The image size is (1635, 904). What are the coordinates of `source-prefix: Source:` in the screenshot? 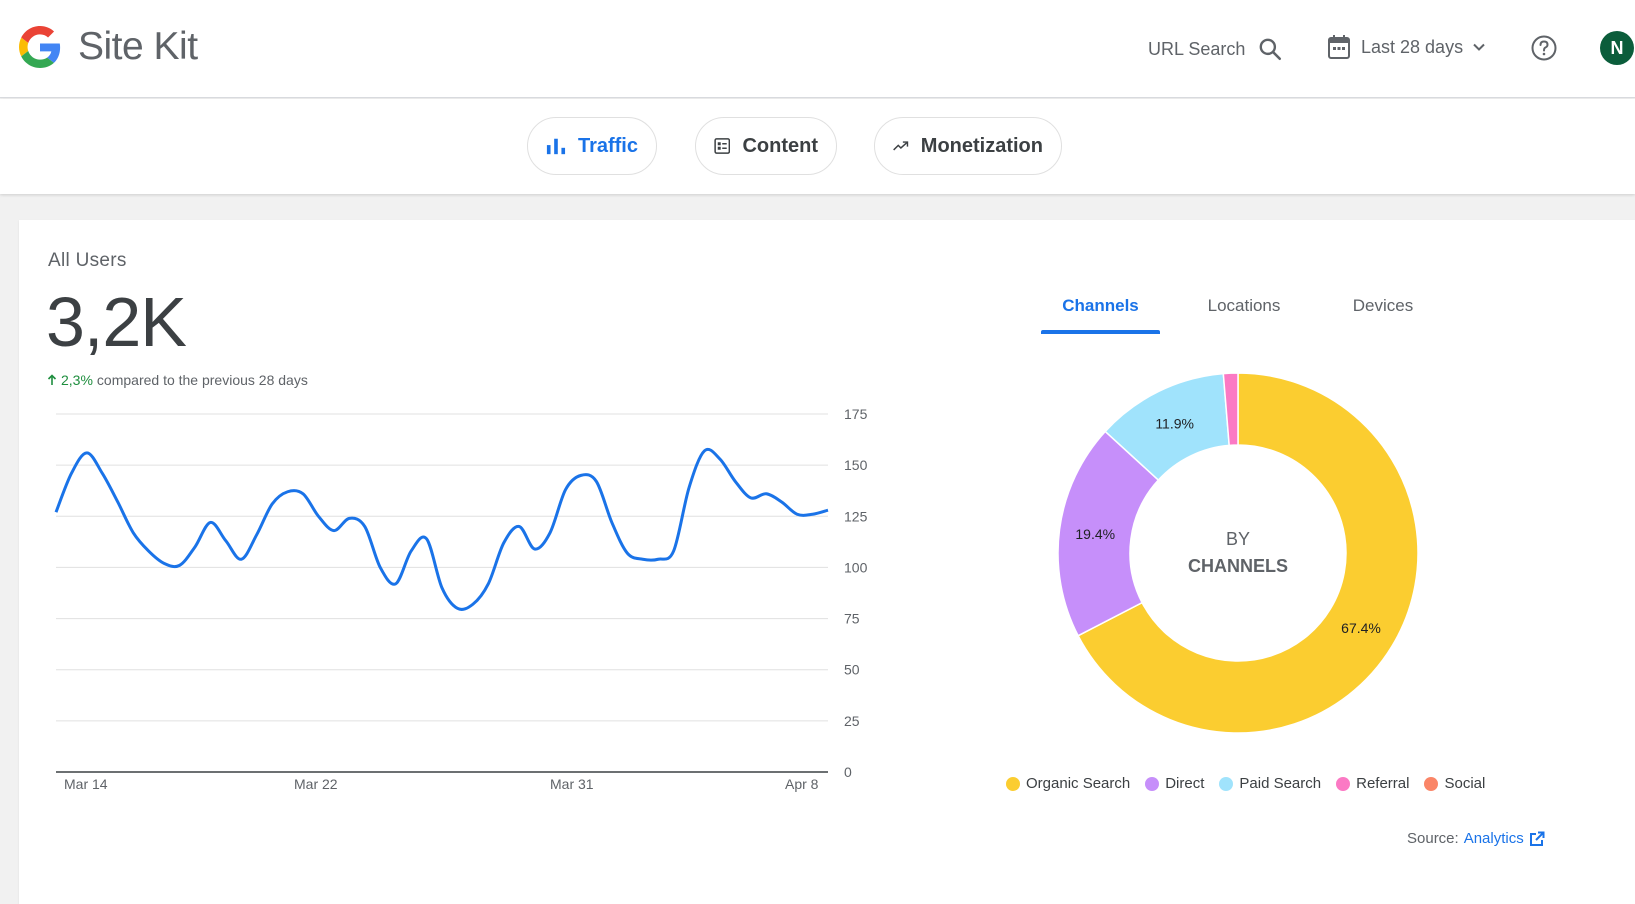 It's located at (1433, 838).